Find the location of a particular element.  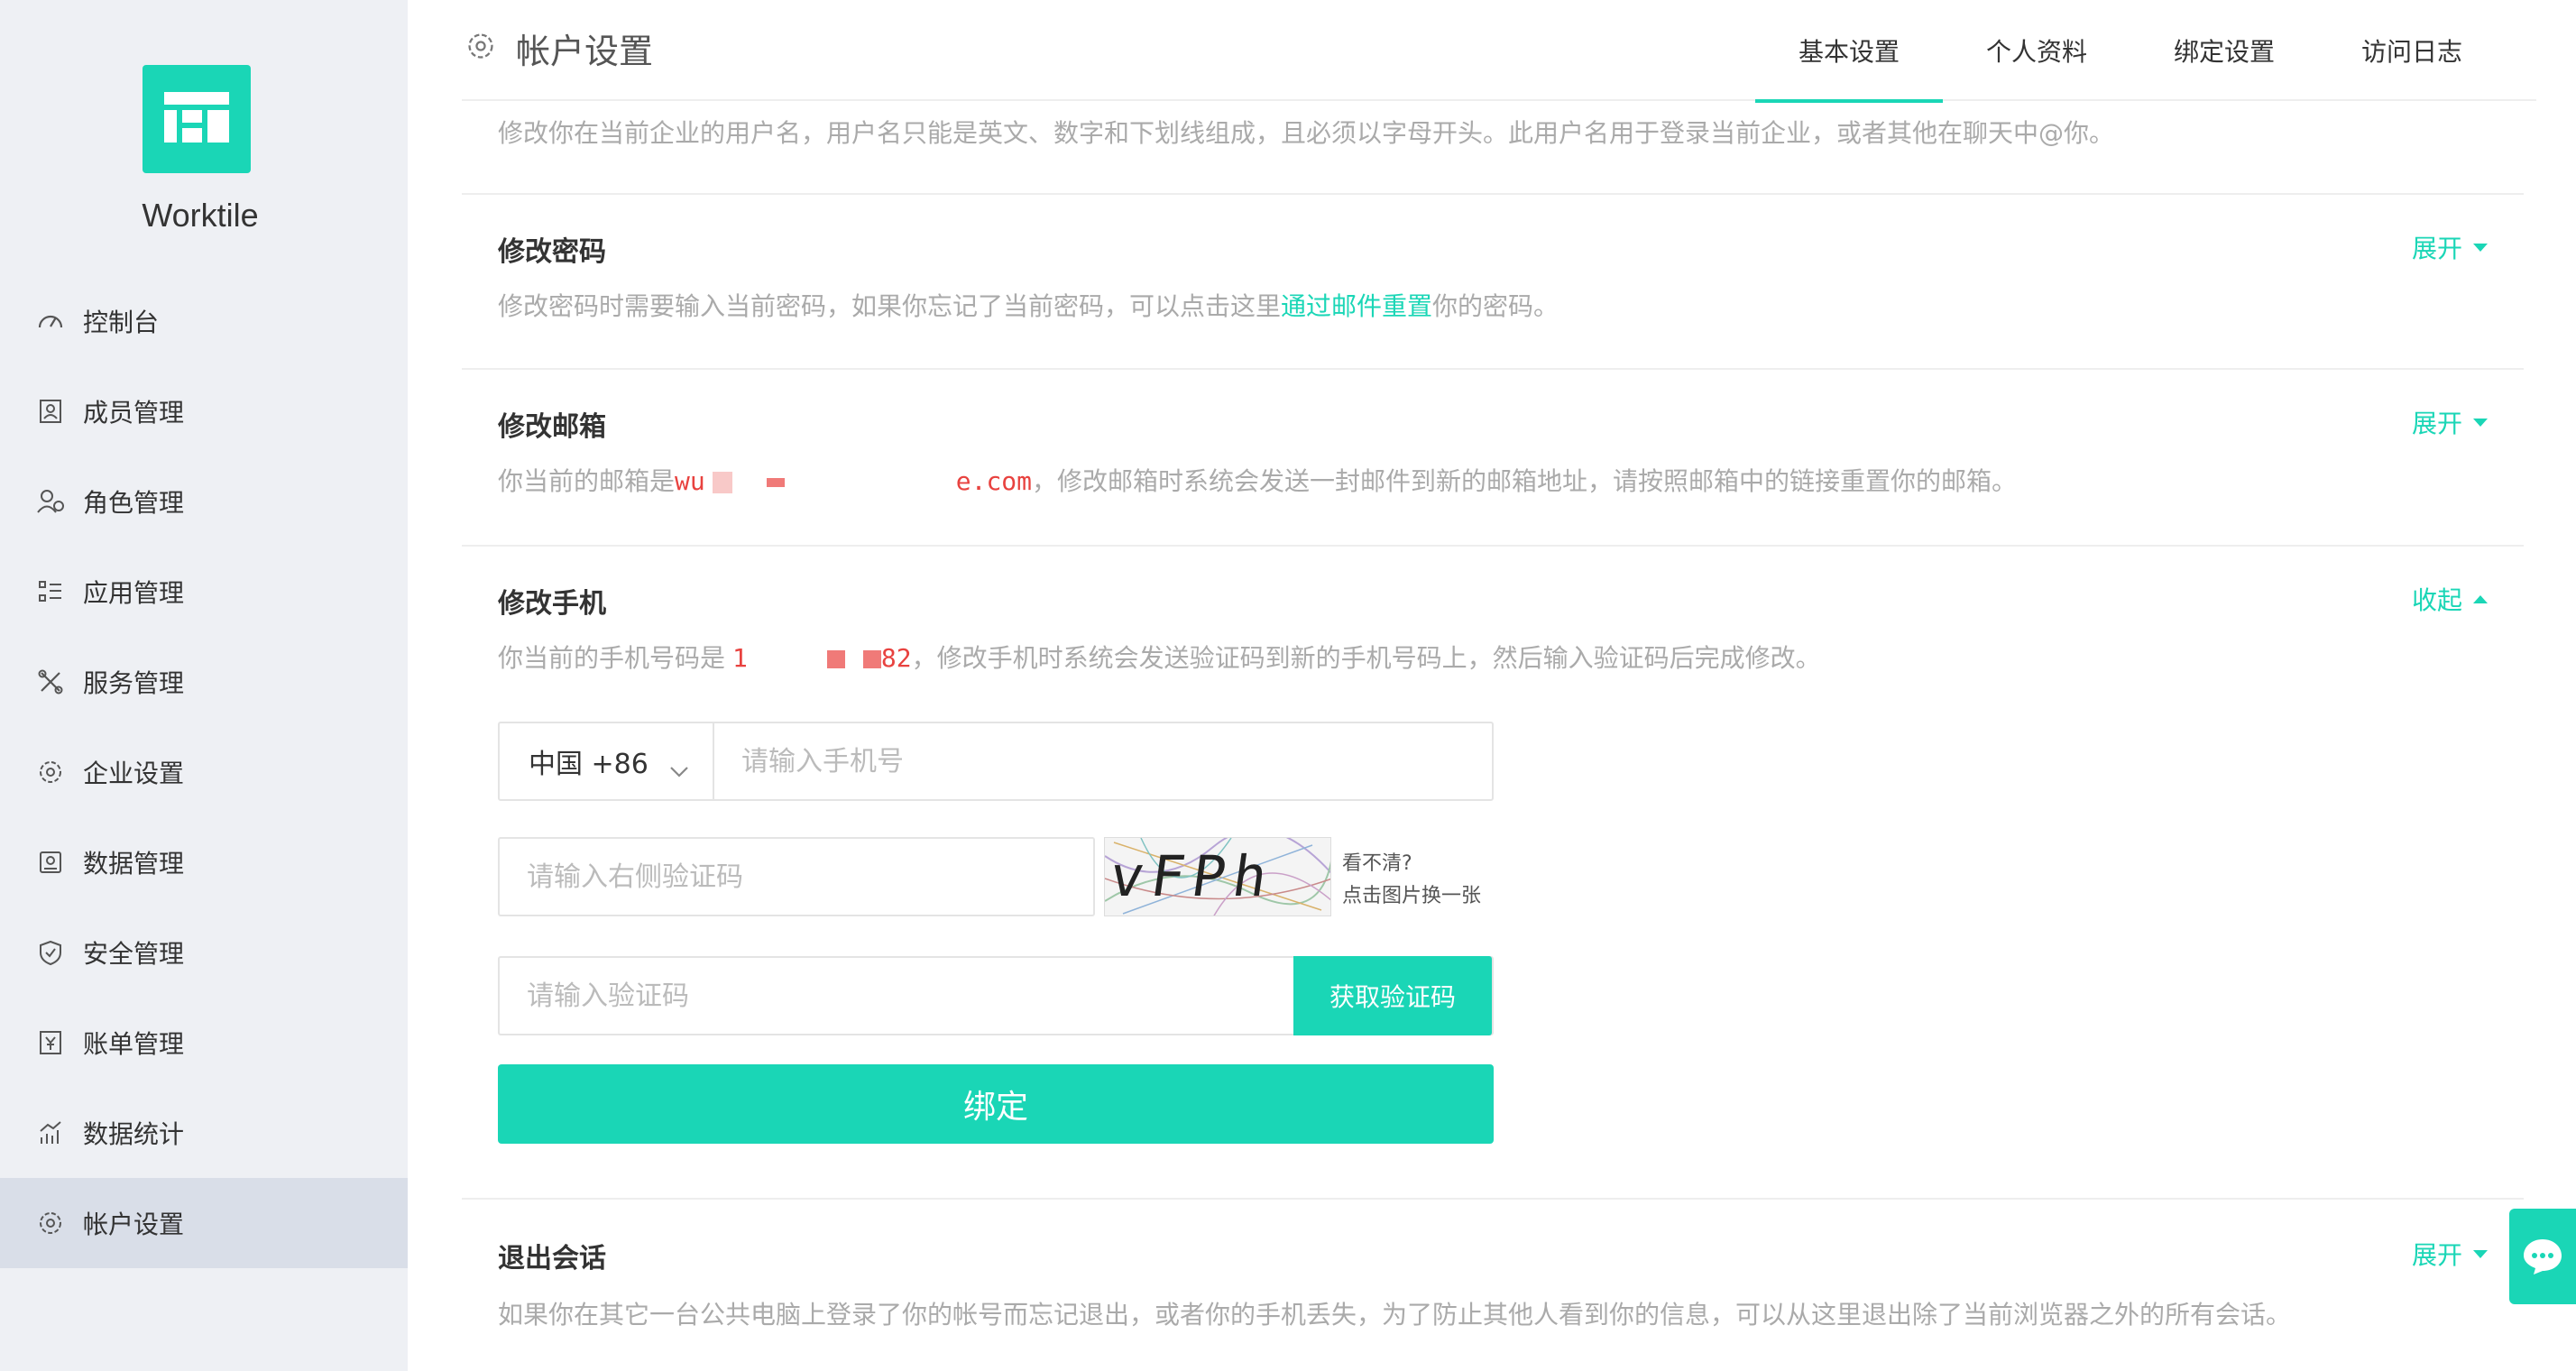

current-phone-start: 1 is located at coordinates (740, 658).